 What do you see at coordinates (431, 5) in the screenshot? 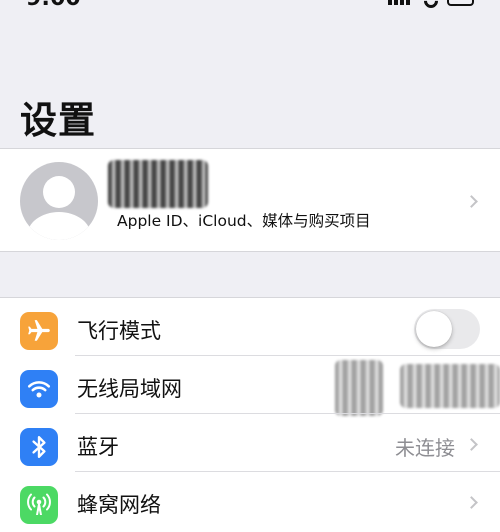
I see `wifi-status-icon` at bounding box center [431, 5].